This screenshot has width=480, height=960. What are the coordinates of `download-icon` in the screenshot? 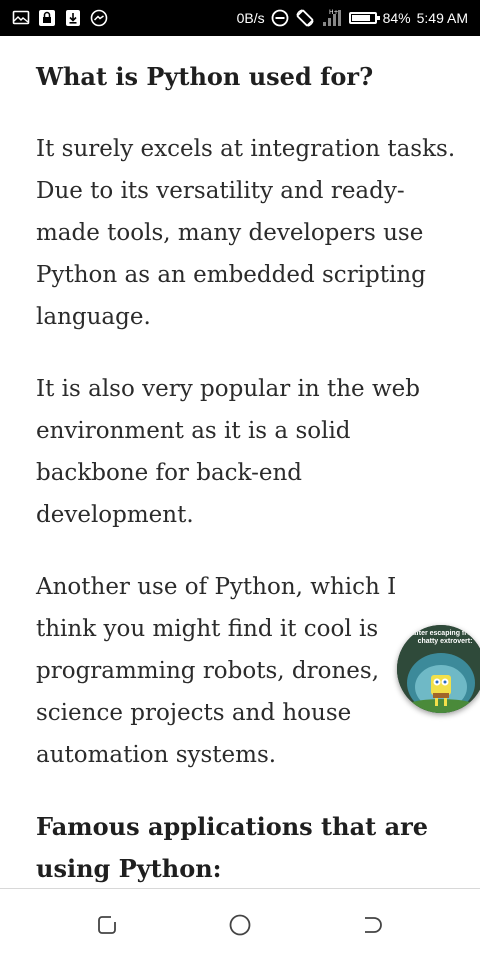 It's located at (73, 18).